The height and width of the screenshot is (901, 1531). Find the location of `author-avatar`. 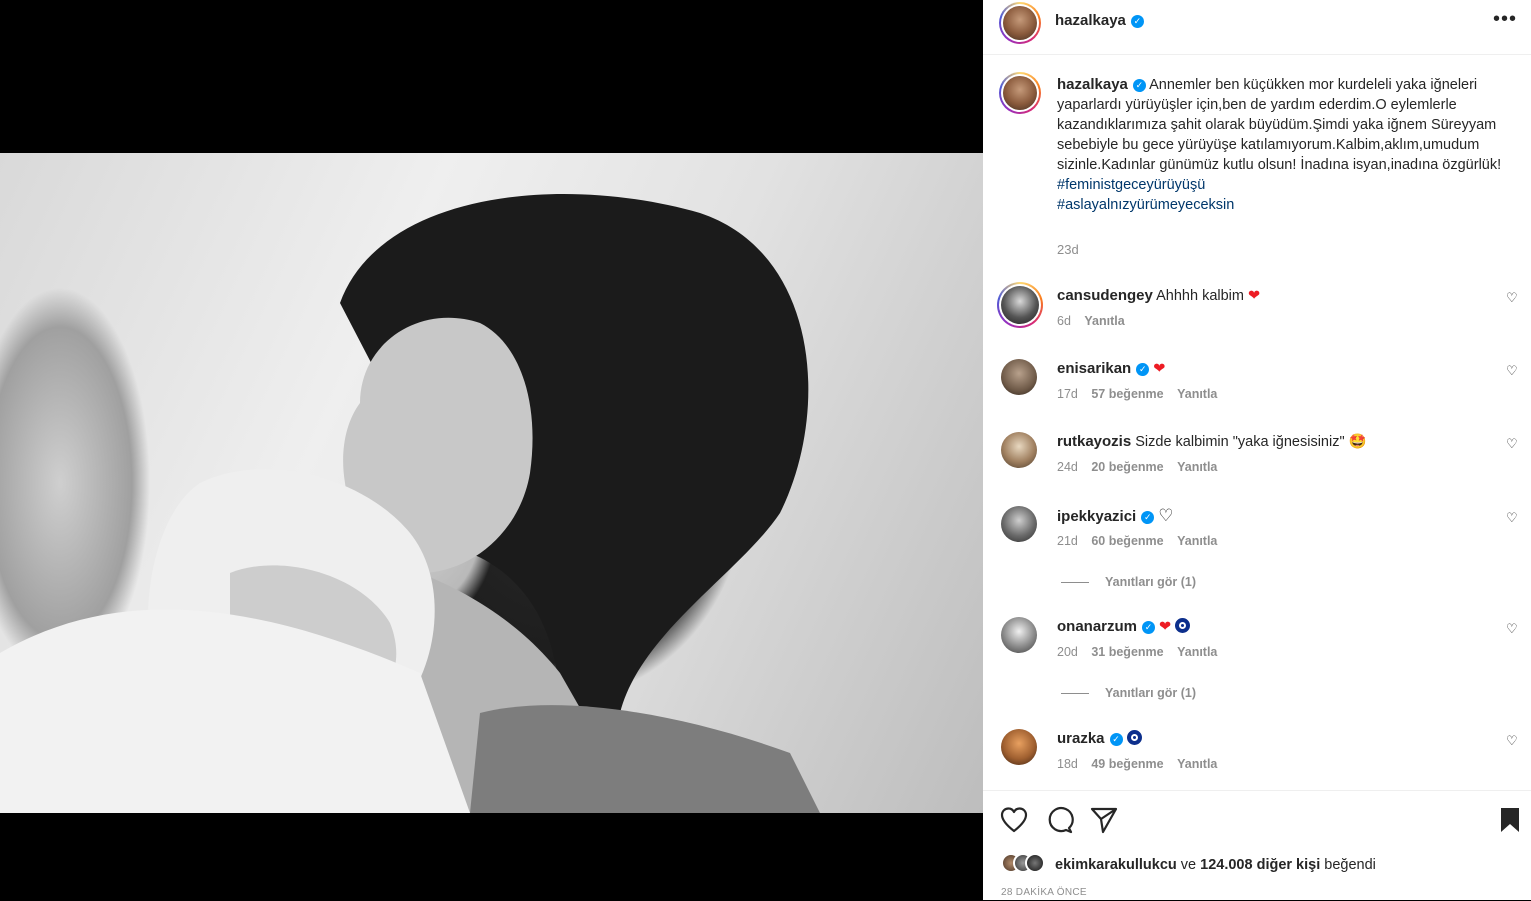

author-avatar is located at coordinates (1020, 23).